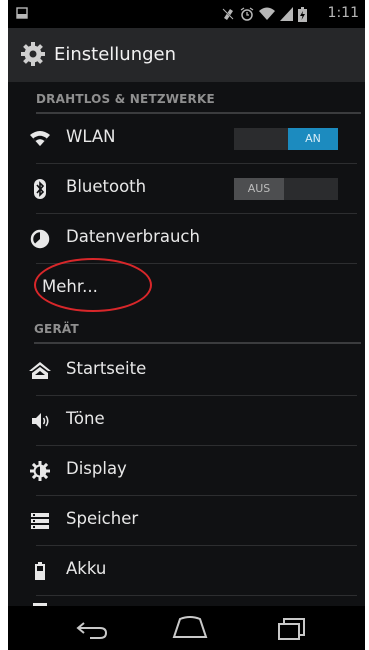  Describe the element at coordinates (186, 14) in the screenshot. I see `status-bar: 1:11` at that location.